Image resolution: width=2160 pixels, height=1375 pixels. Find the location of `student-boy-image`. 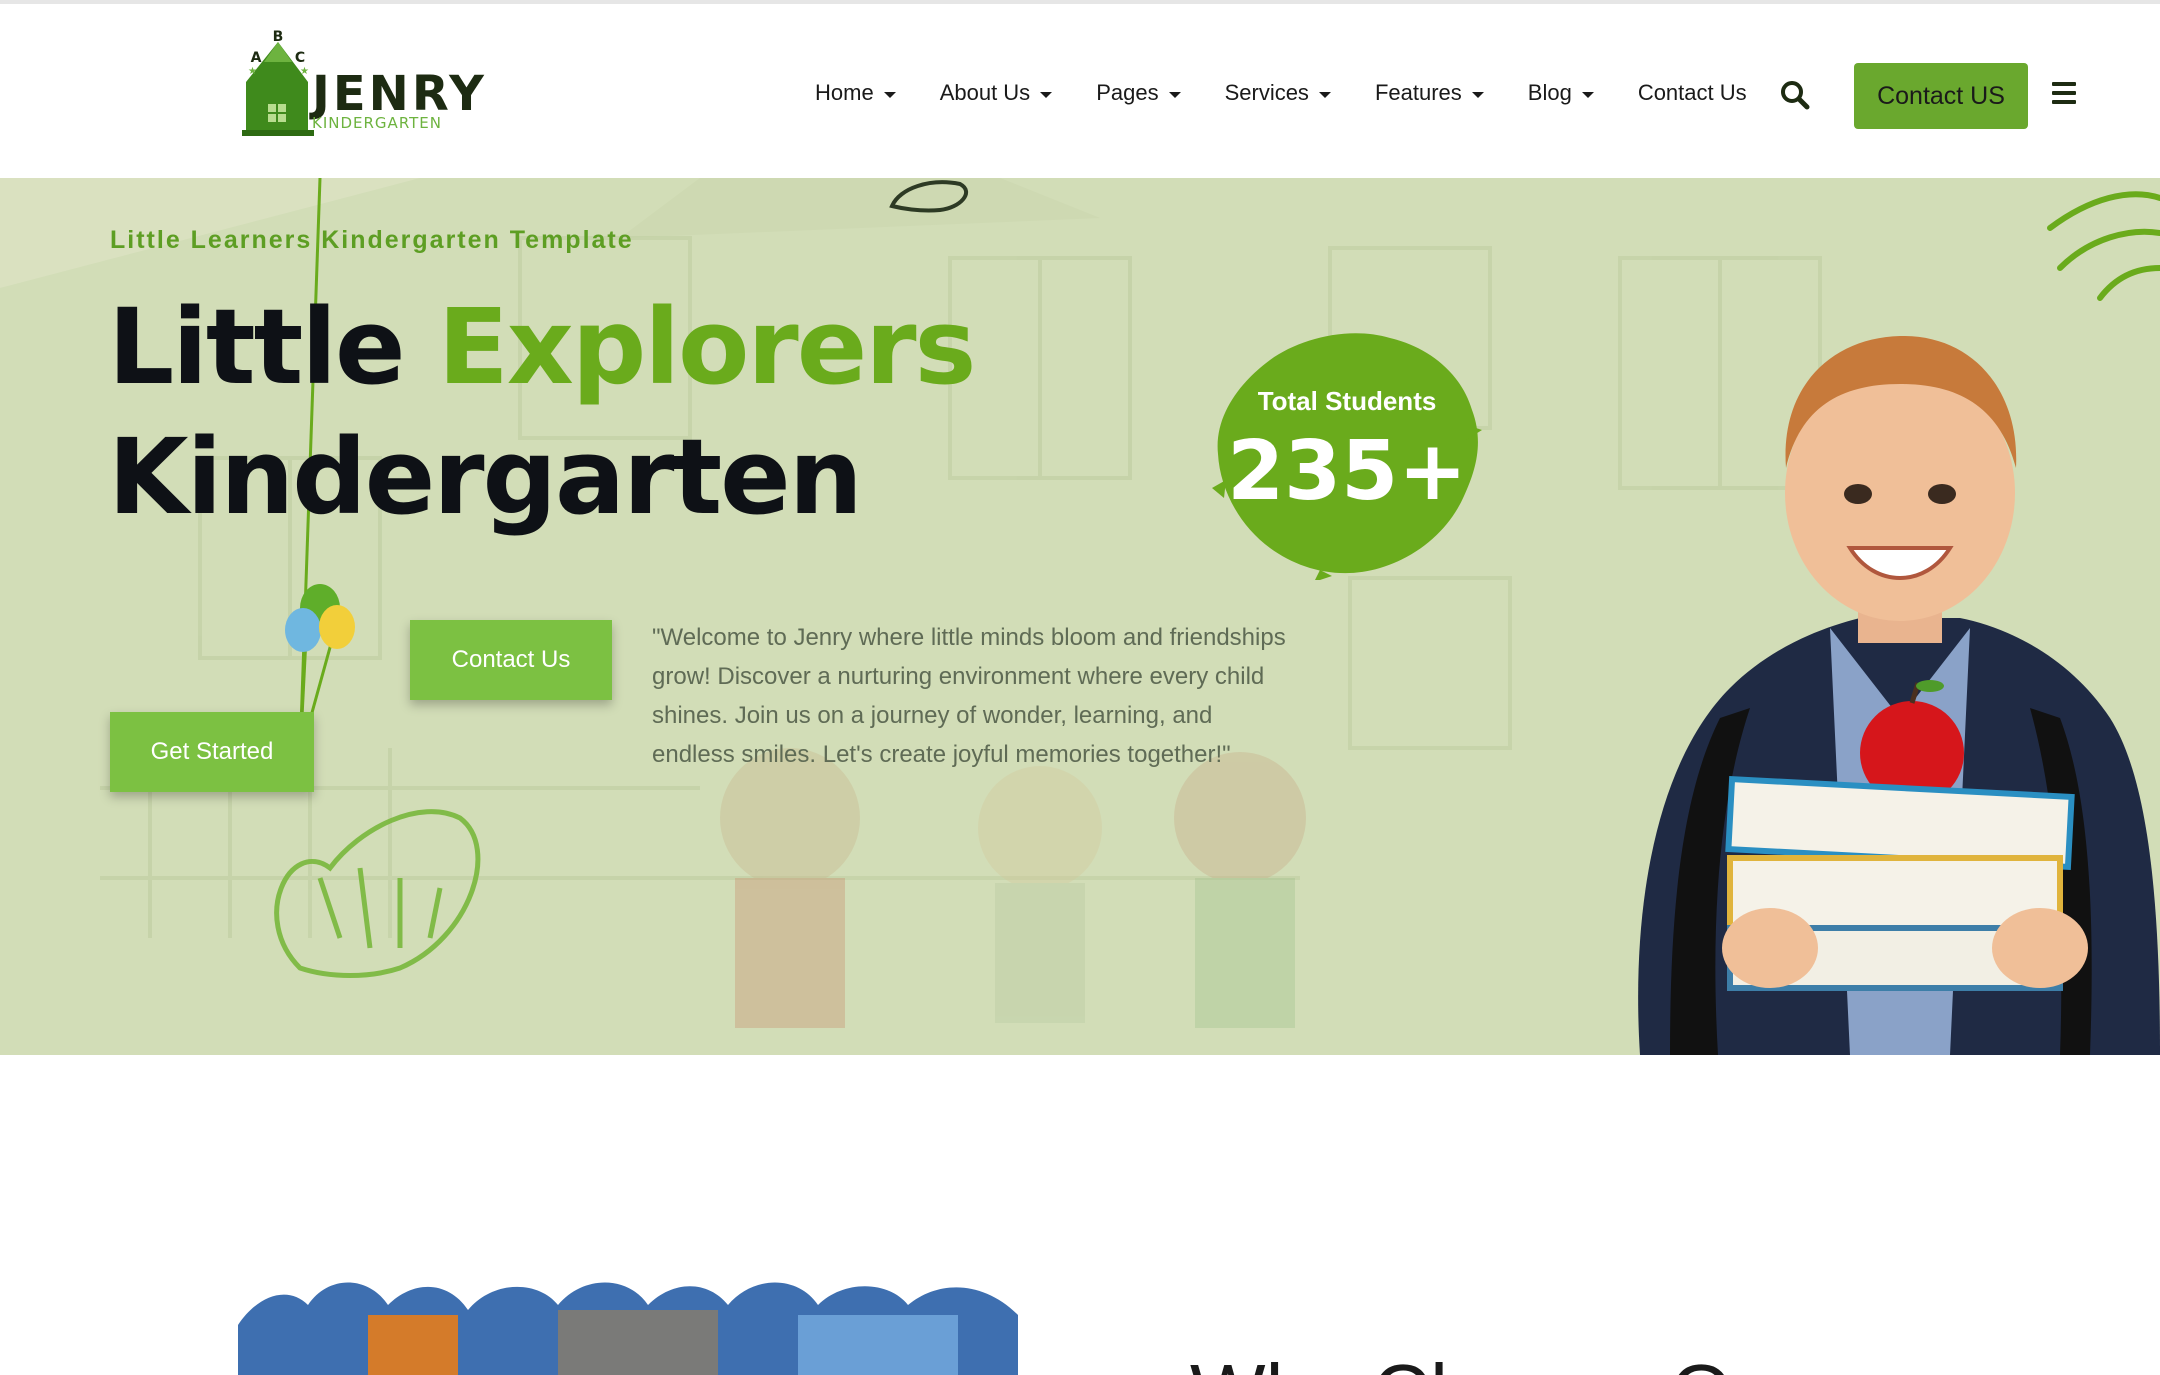

student-boy-image is located at coordinates (1899, 695).